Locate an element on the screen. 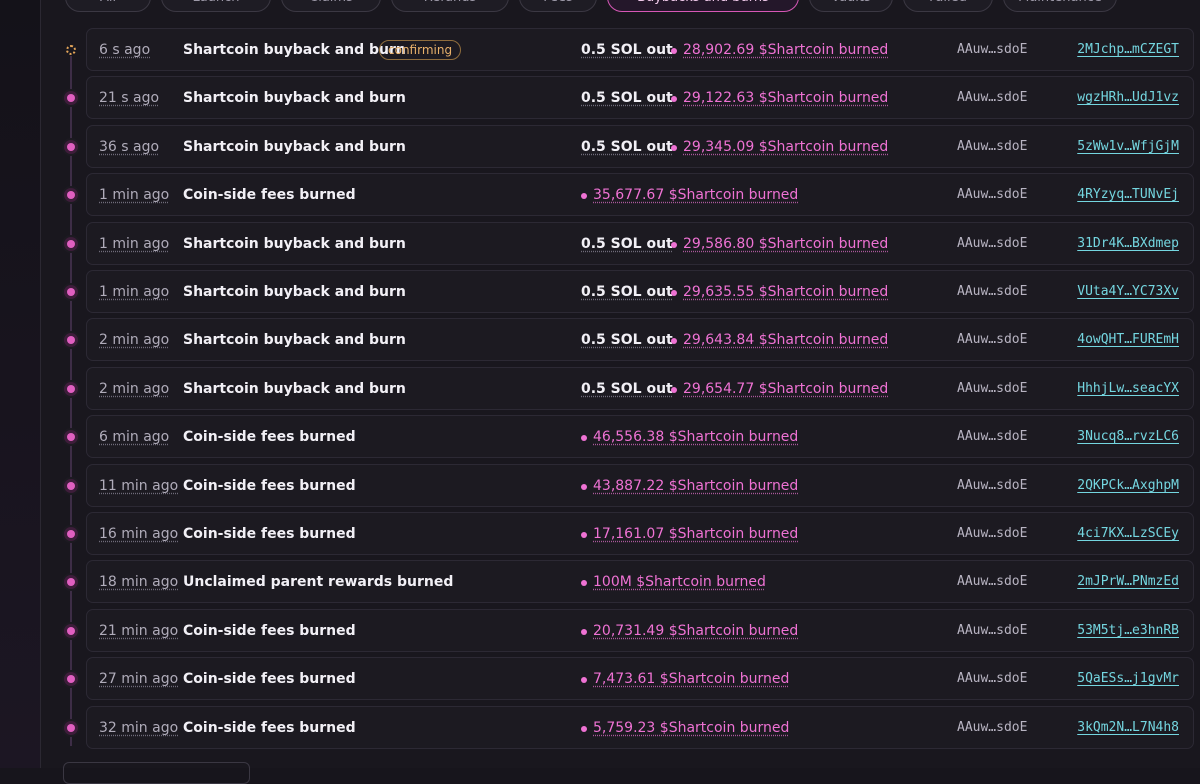 The width and height of the screenshot is (1200, 784). burn-amount: 29,654.77 $Shartcoin burned is located at coordinates (785, 389).